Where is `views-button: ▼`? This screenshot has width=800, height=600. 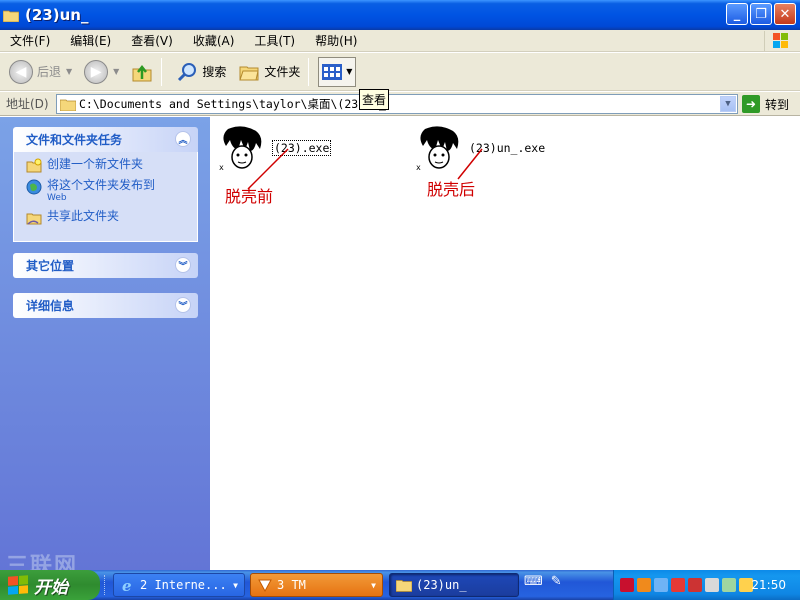 views-button: ▼ is located at coordinates (337, 71).